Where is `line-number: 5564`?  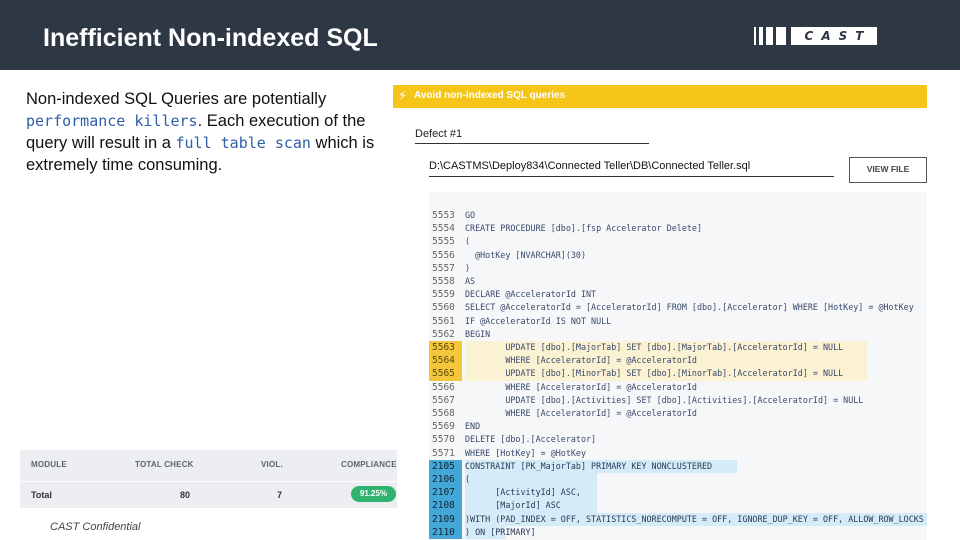
line-number: 5564 is located at coordinates (445, 361).